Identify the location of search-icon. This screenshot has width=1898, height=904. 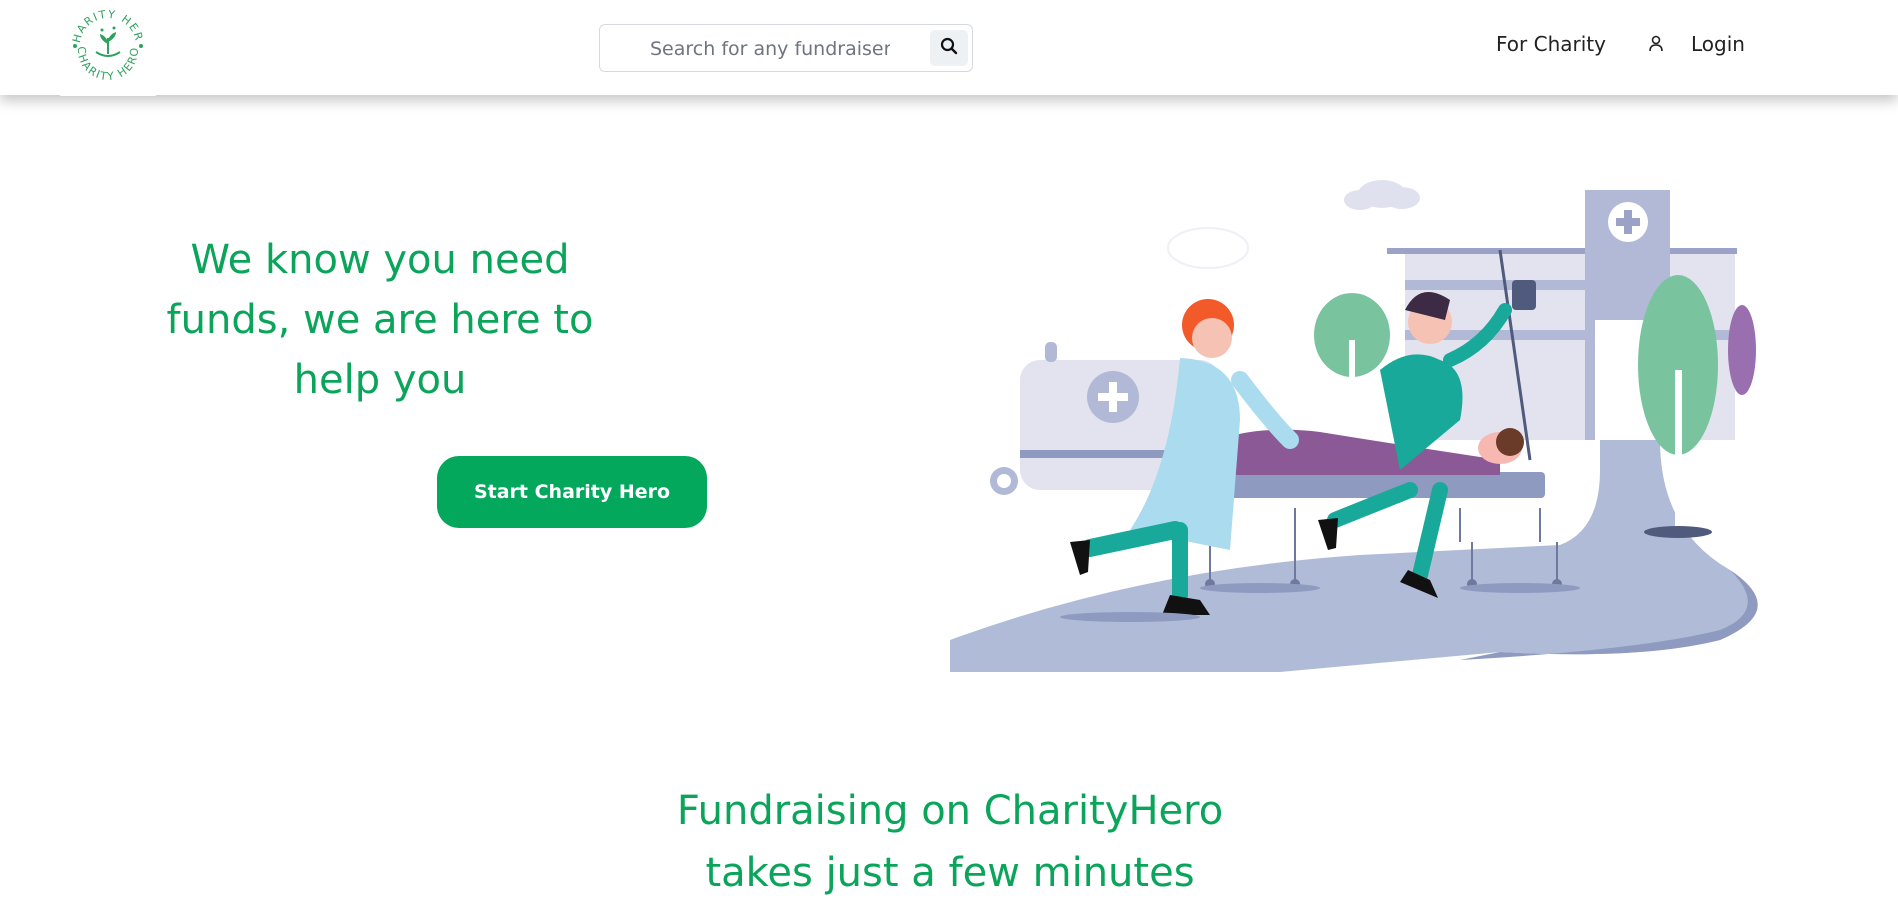
(949, 48).